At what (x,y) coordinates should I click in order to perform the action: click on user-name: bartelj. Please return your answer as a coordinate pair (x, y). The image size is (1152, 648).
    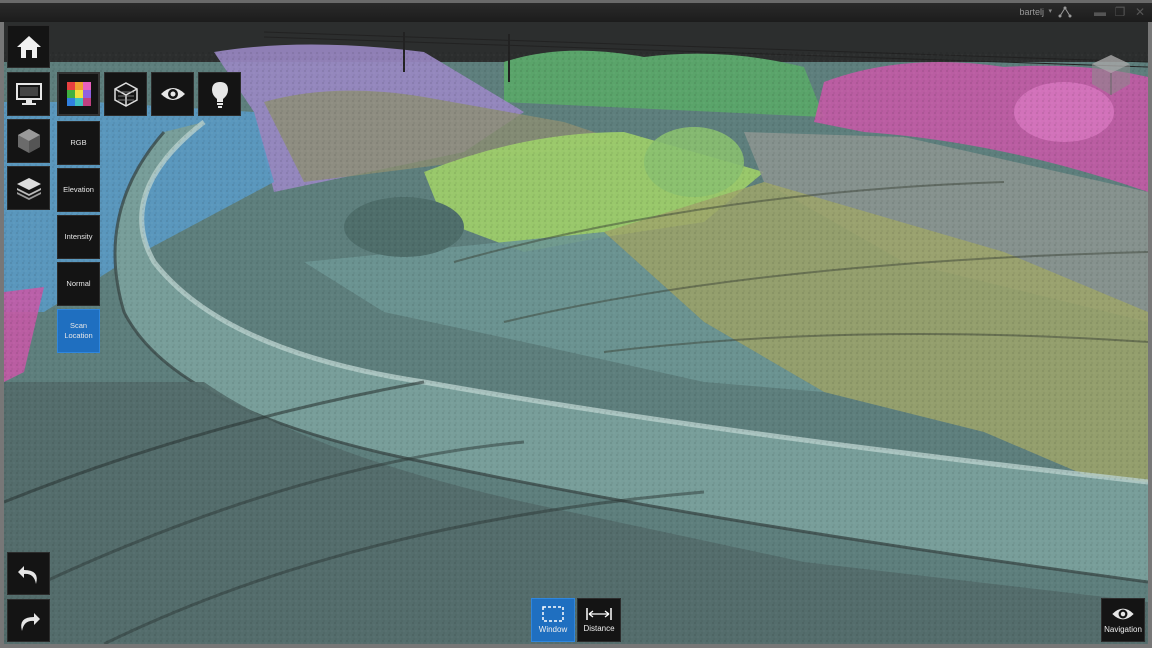
    Looking at the image, I should click on (1031, 12).